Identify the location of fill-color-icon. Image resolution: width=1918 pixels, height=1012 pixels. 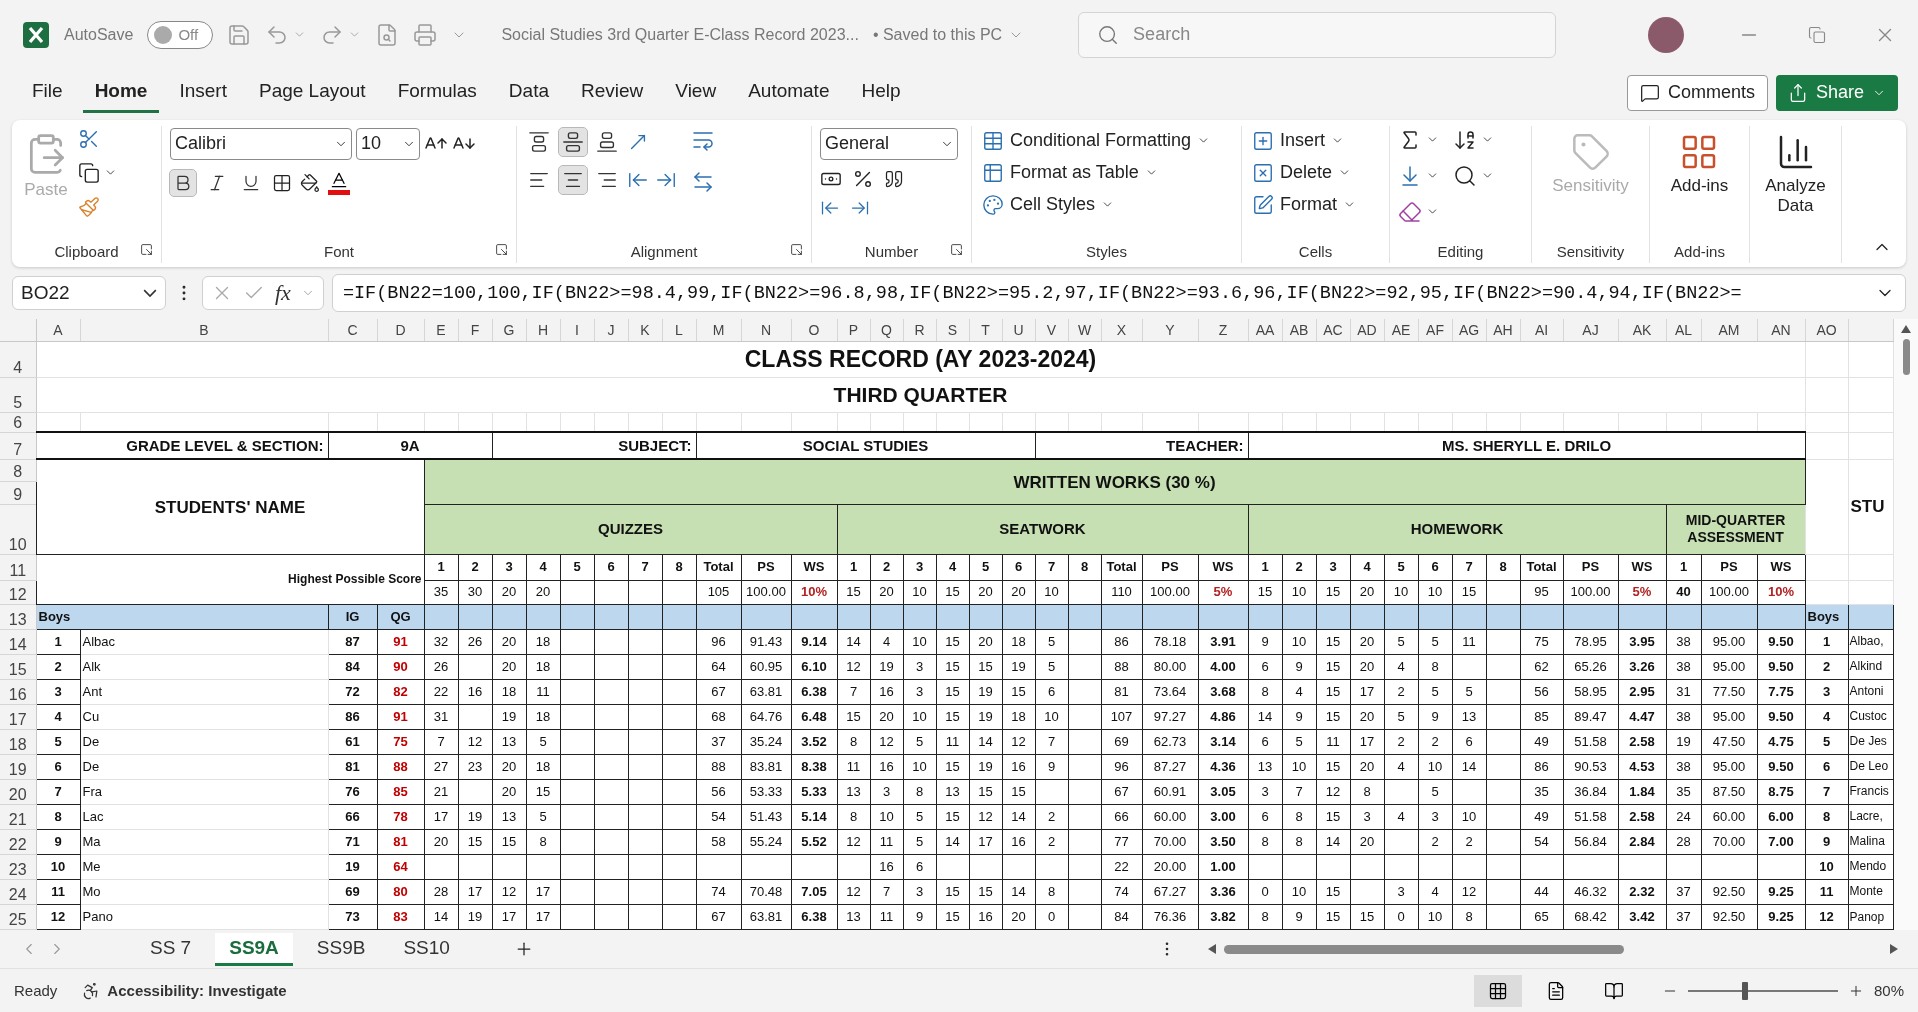
(310, 182).